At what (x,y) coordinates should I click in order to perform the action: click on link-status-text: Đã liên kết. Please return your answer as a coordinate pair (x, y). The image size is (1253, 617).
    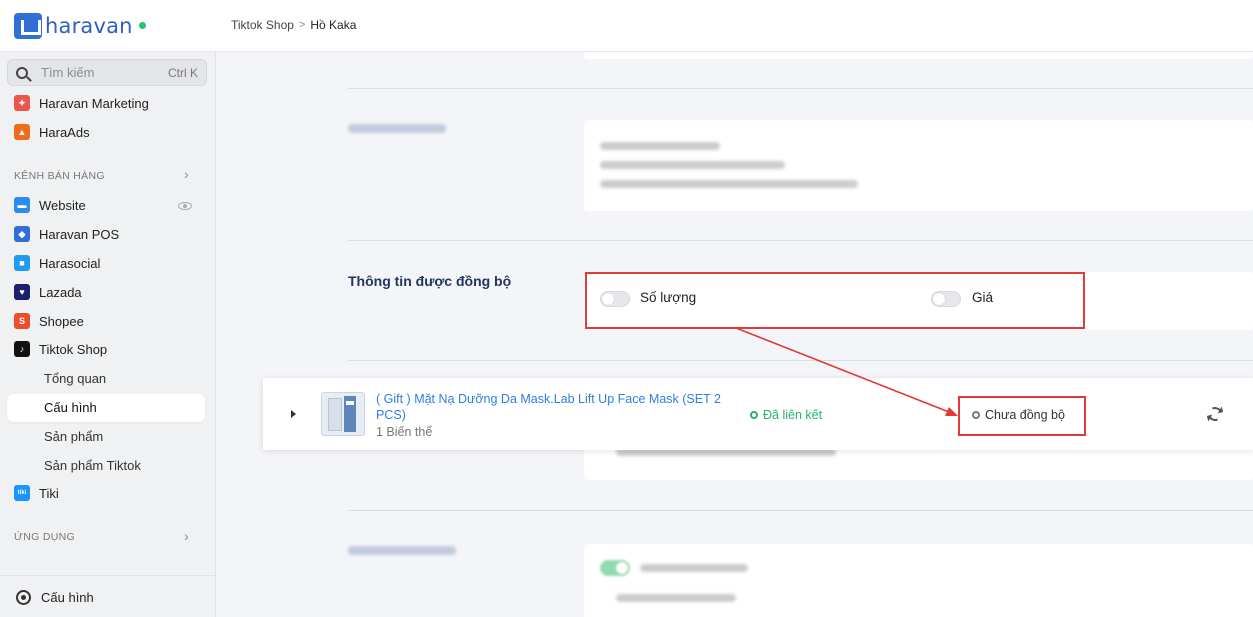
    Looking at the image, I should click on (793, 415).